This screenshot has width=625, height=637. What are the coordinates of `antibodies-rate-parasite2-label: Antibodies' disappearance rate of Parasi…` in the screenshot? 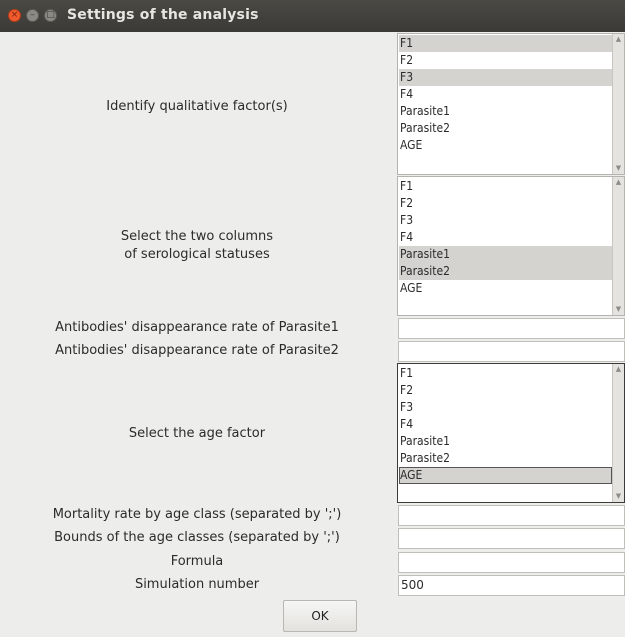 It's located at (197, 350).